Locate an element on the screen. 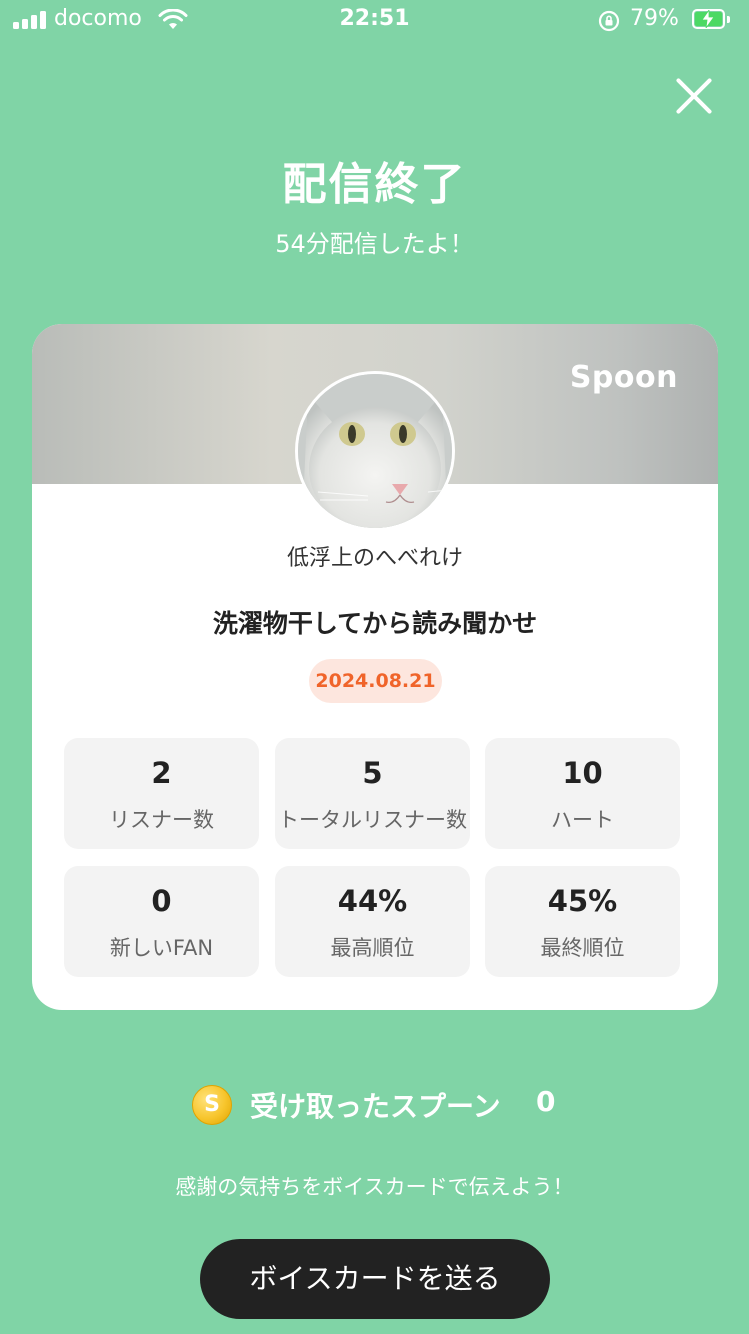  spoons-received-row: S 受け取ったスプーン 0 is located at coordinates (374, 1105).